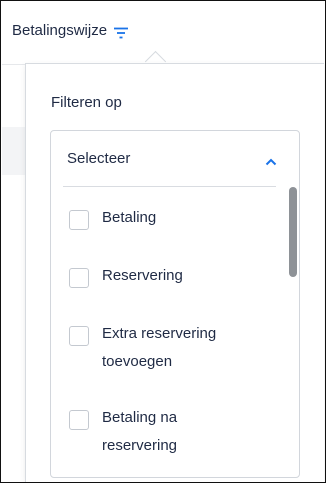 The height and width of the screenshot is (483, 326). I want to click on option-label: Betaling na reservering, so click(140, 431).